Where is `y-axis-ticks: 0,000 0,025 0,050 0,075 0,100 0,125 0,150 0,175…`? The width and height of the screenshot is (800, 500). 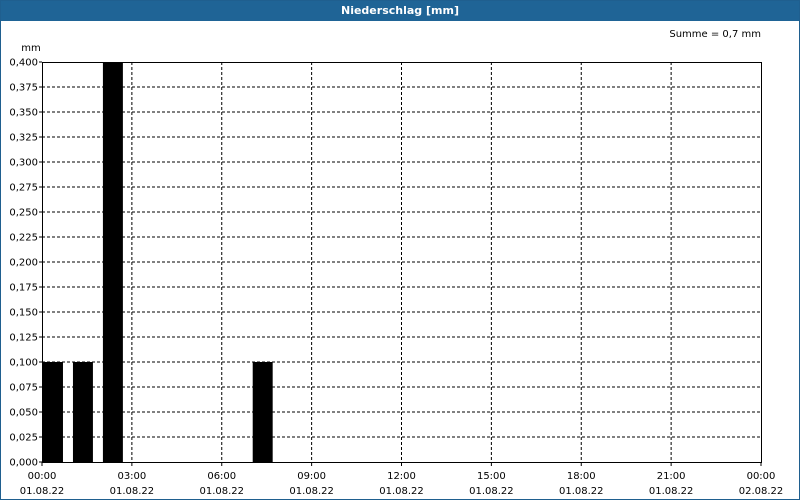
y-axis-ticks: 0,000 0,025 0,050 0,075 0,100 0,125 0,150 0,175… is located at coordinates (25, 263).